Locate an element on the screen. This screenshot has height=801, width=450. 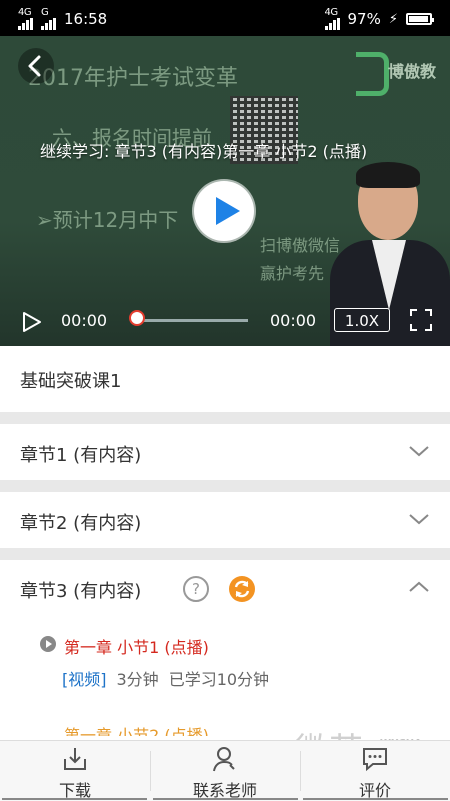
network-indicator-1: 4G is located at coordinates (25, 19).